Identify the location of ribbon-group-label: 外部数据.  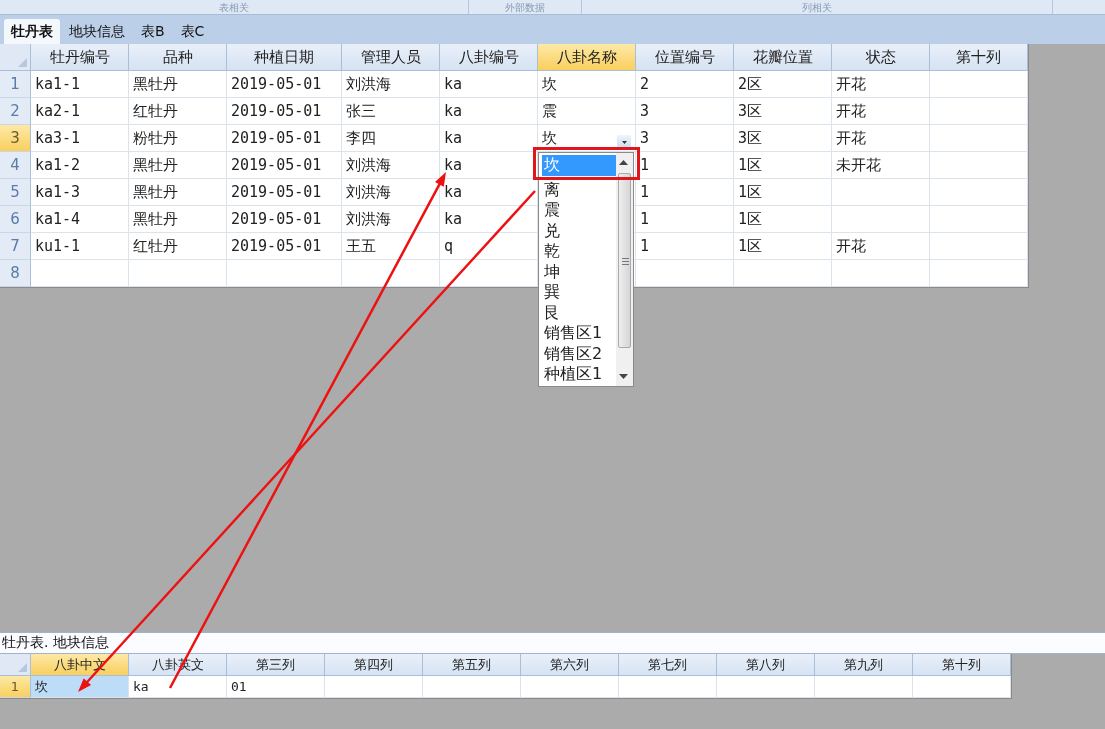
(525, 8).